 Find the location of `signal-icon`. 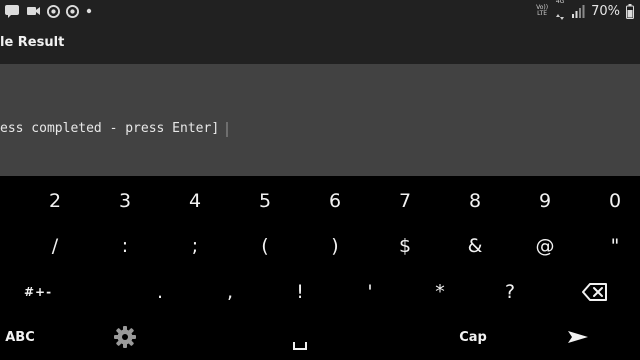

signal-icon is located at coordinates (578, 11).